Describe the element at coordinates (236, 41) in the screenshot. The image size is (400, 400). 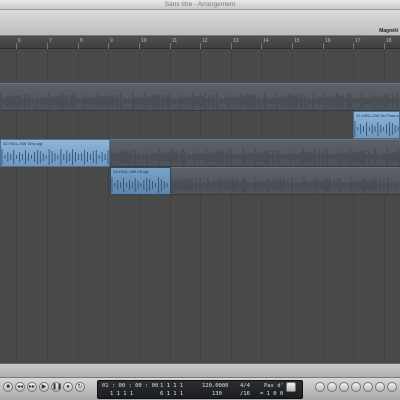
I see `ruler-bar-number: 13` at that location.